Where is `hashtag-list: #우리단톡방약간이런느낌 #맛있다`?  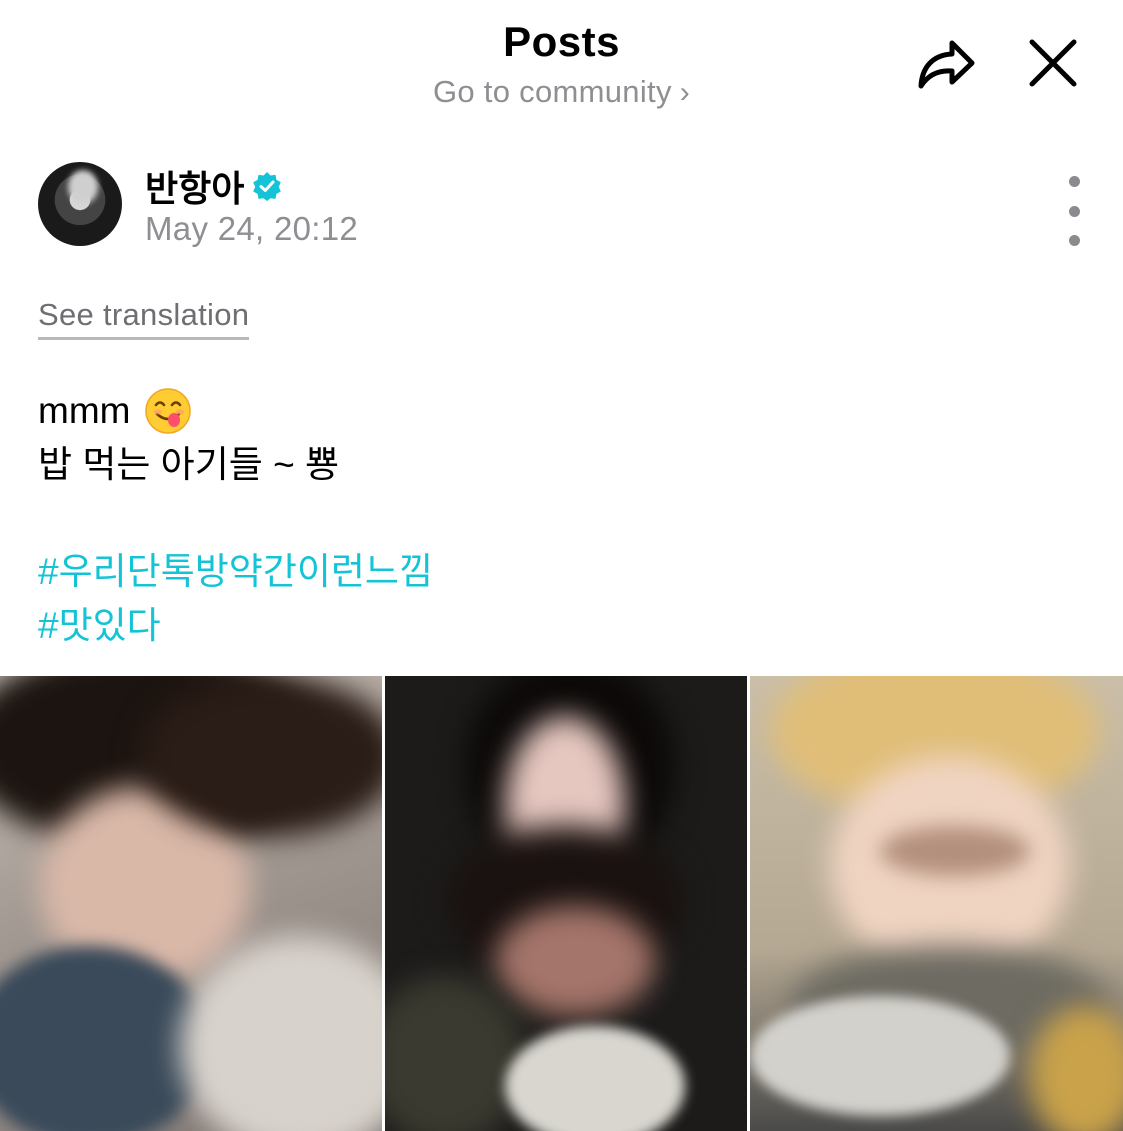 hashtag-list: #우리단톡방약간이런느낌 #맛있다 is located at coordinates (235, 599).